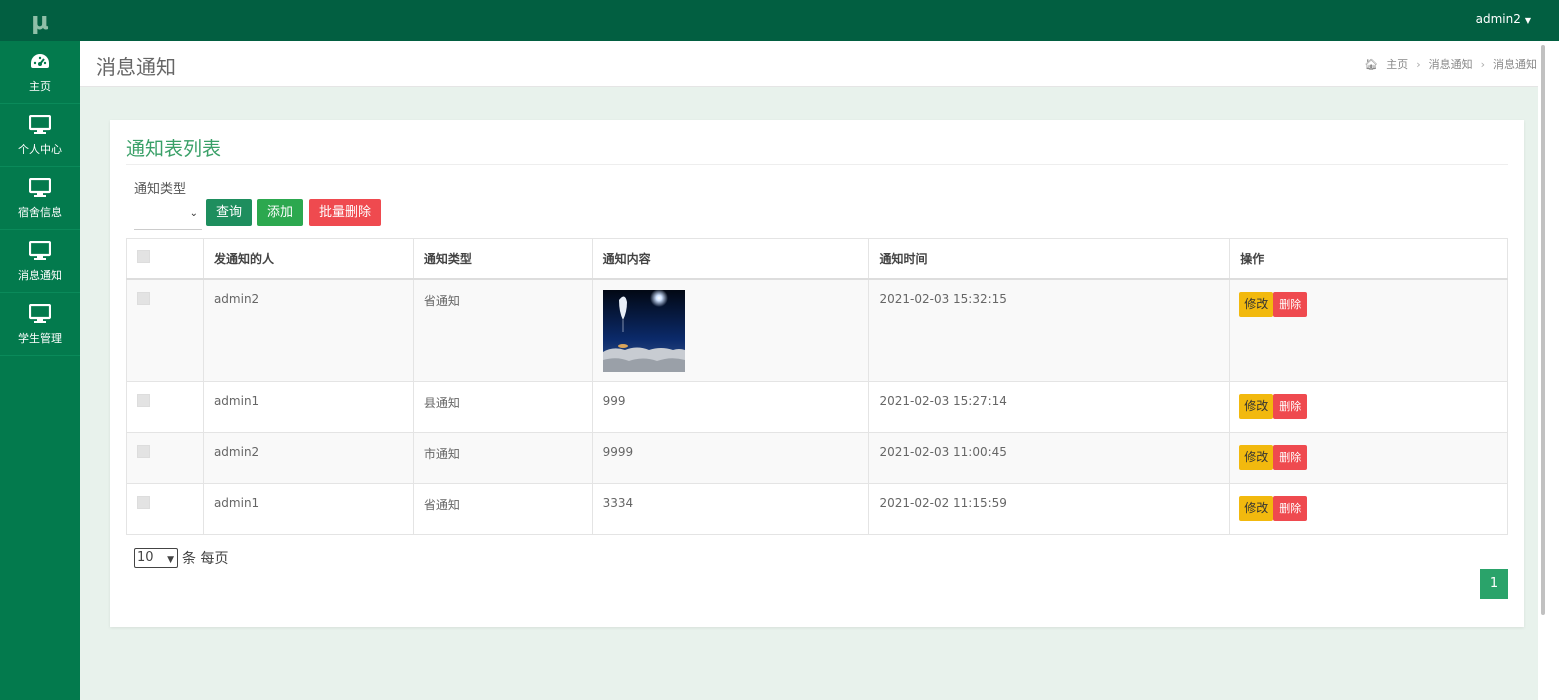 This screenshot has height=700, width=1559. I want to click on table-row: admin1 省通知 3334 2021-02-02 11:15:59 修改 删除, so click(817, 509).